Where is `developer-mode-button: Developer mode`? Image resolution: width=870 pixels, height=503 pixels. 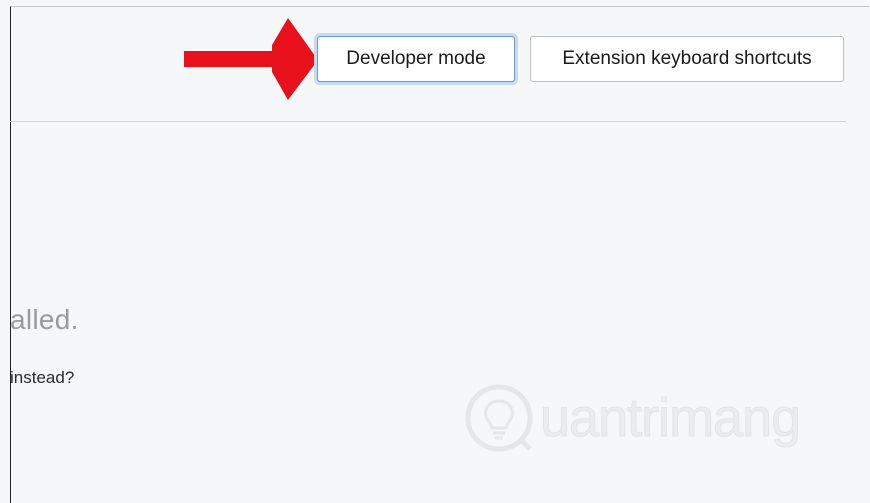 developer-mode-button: Developer mode is located at coordinates (416, 59).